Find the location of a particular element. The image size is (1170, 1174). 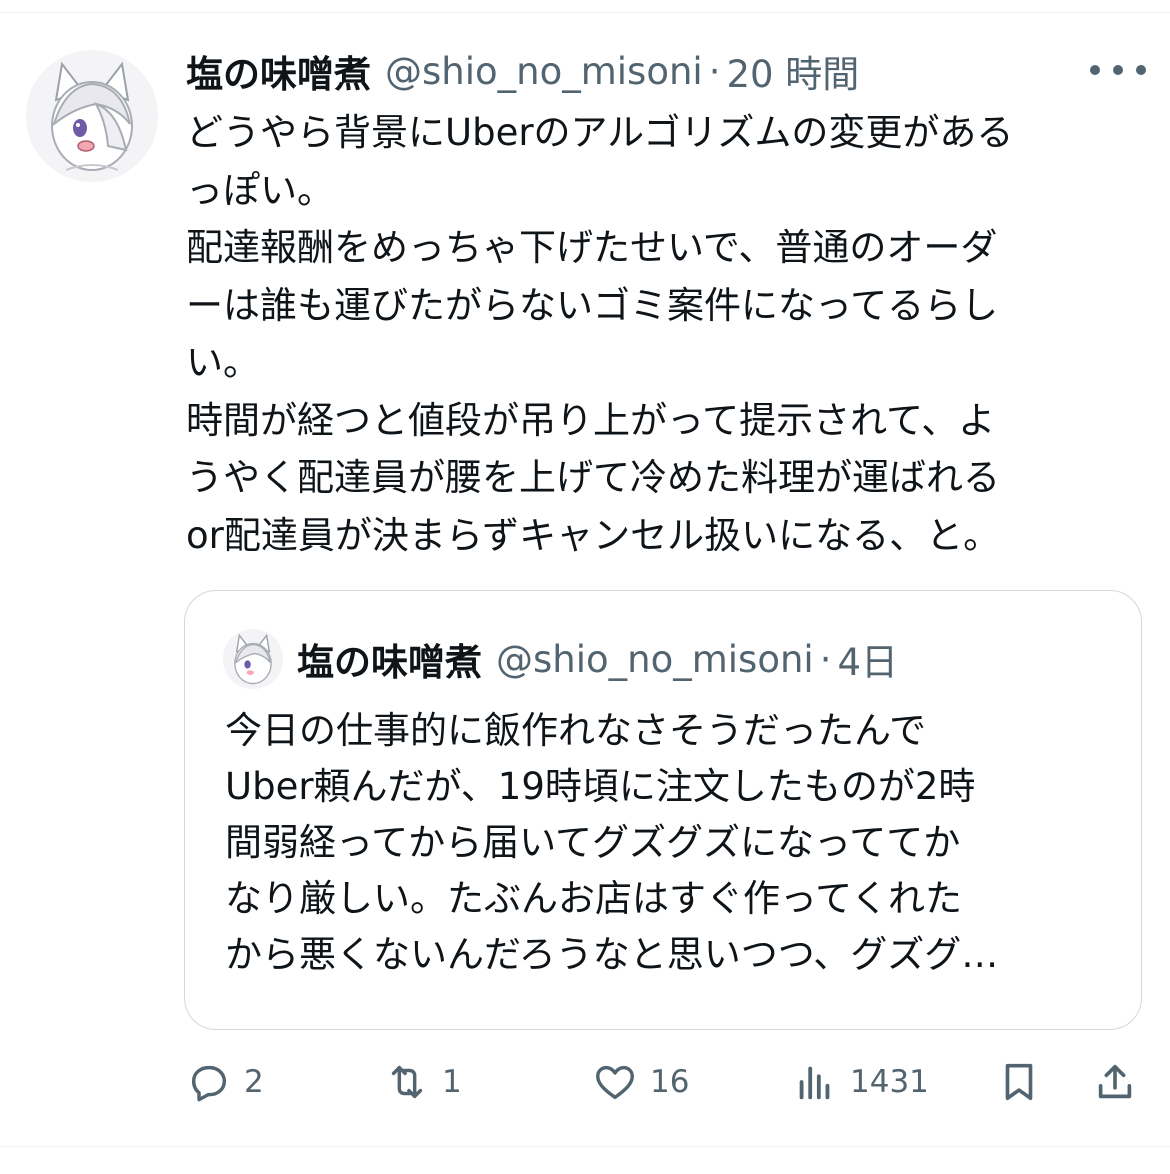

quoted-tweet-header: 塩の味噌煮 @shio_no_misoni · 4日 is located at coordinates (597, 659).